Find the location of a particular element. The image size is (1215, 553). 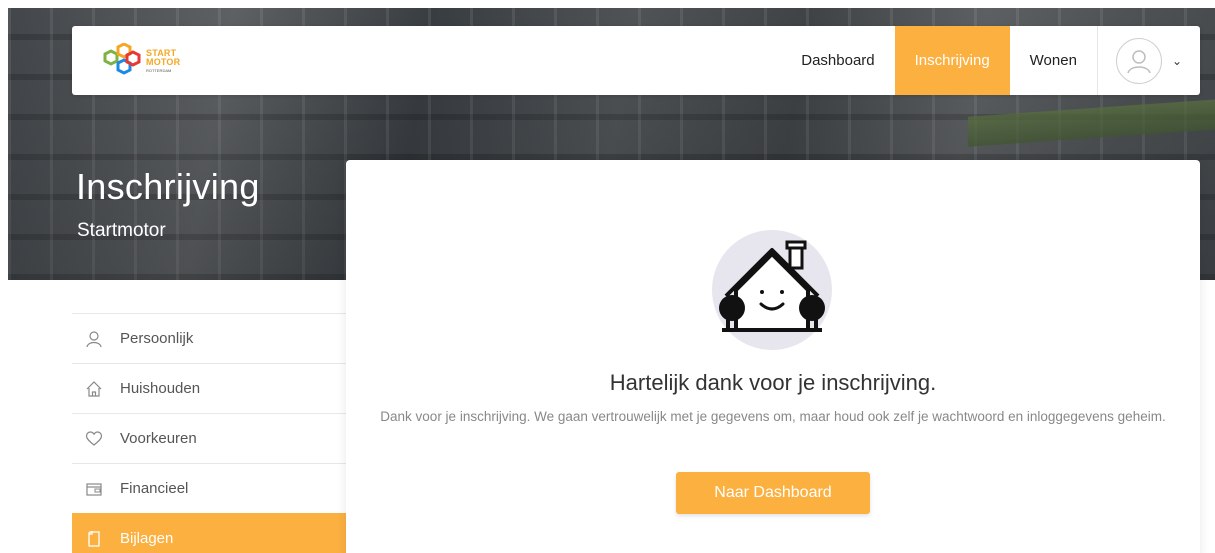

nav-item-inschrijving: Inschrijving is located at coordinates (952, 60).